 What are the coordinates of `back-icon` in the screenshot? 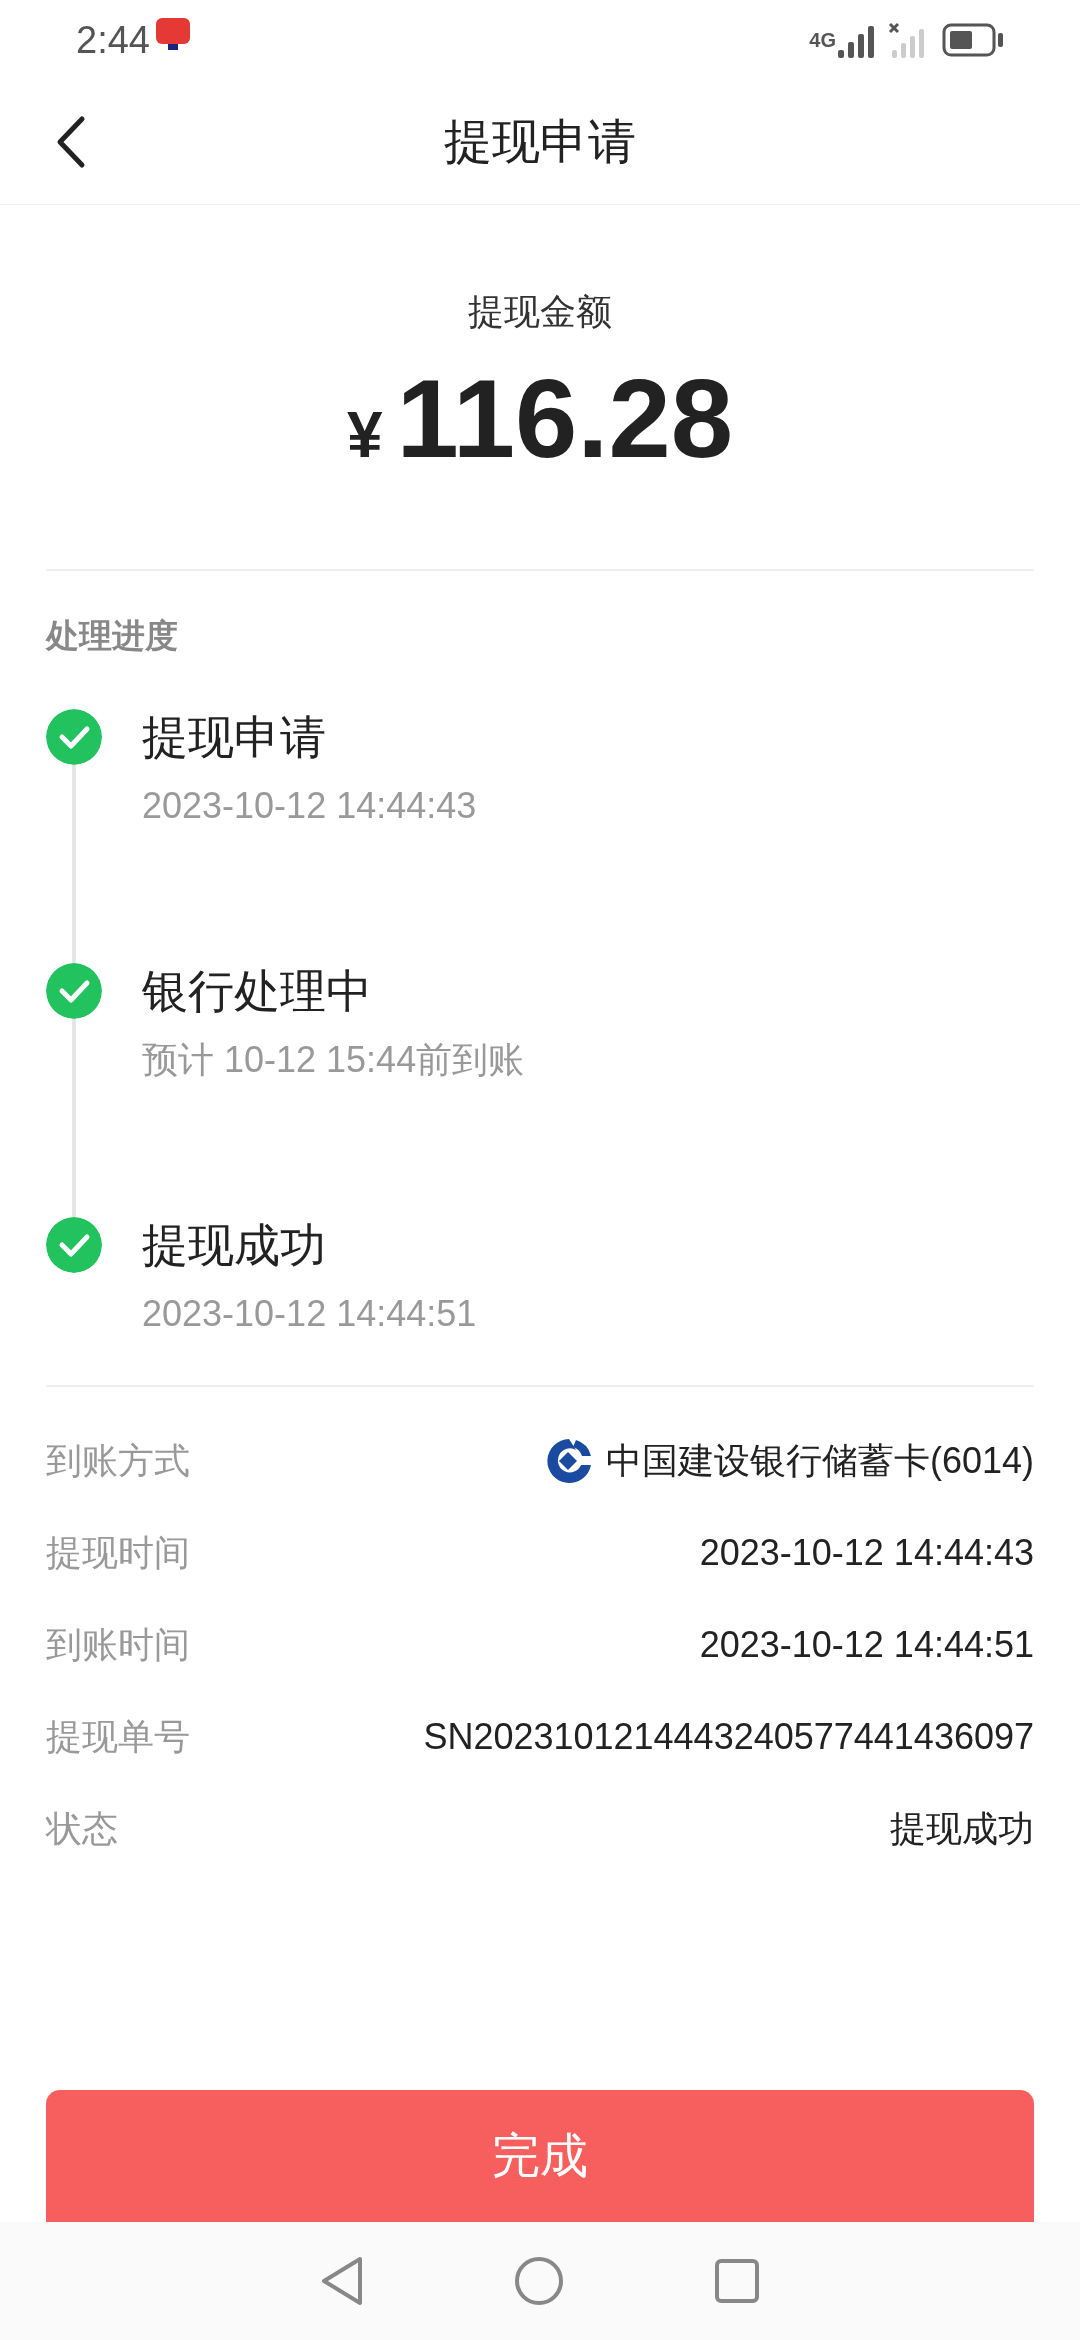 It's located at (71, 142).